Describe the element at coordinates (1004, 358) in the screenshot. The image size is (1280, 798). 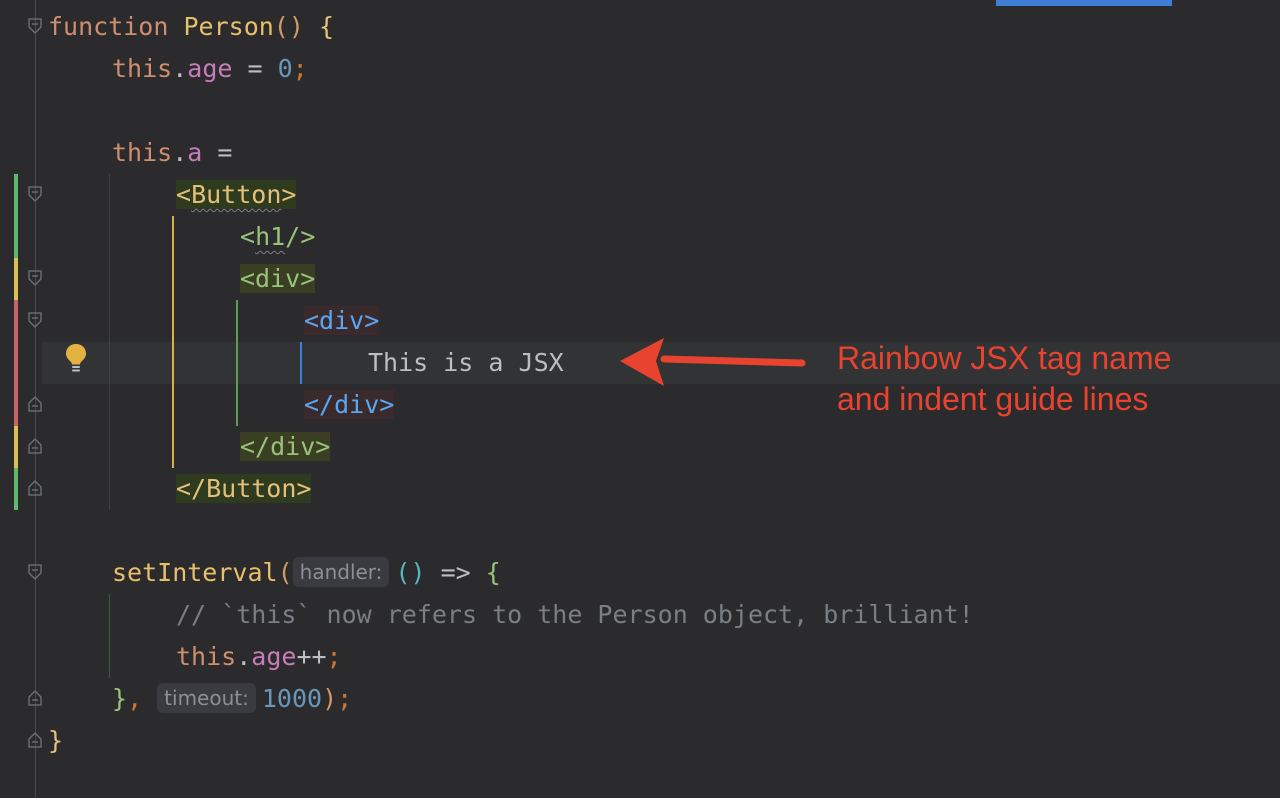
I see `annotation-line-1: Rainbow JSX tag name` at that location.